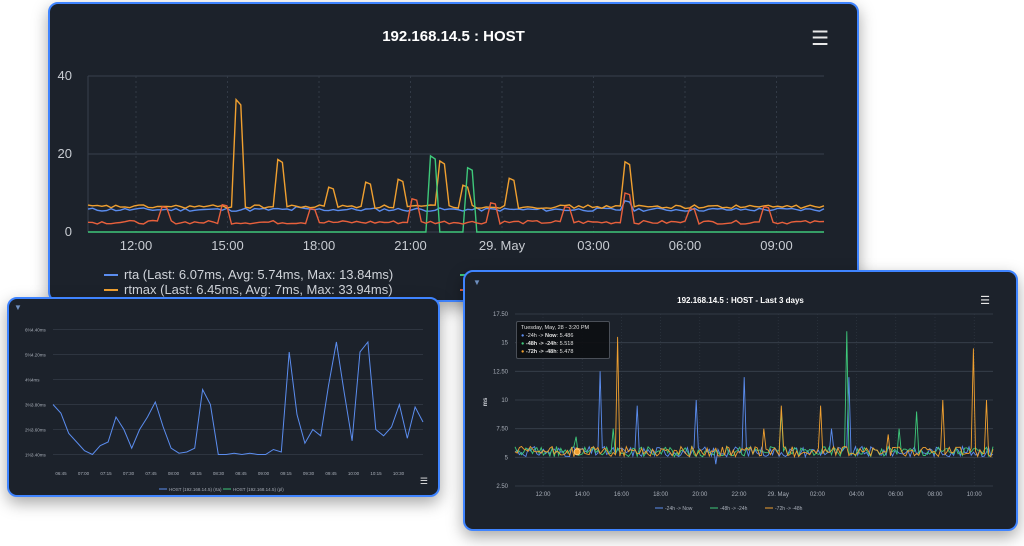  Describe the element at coordinates (39, 330) in the screenshot. I see `y-tick-label-right: 4.40ms` at that location.